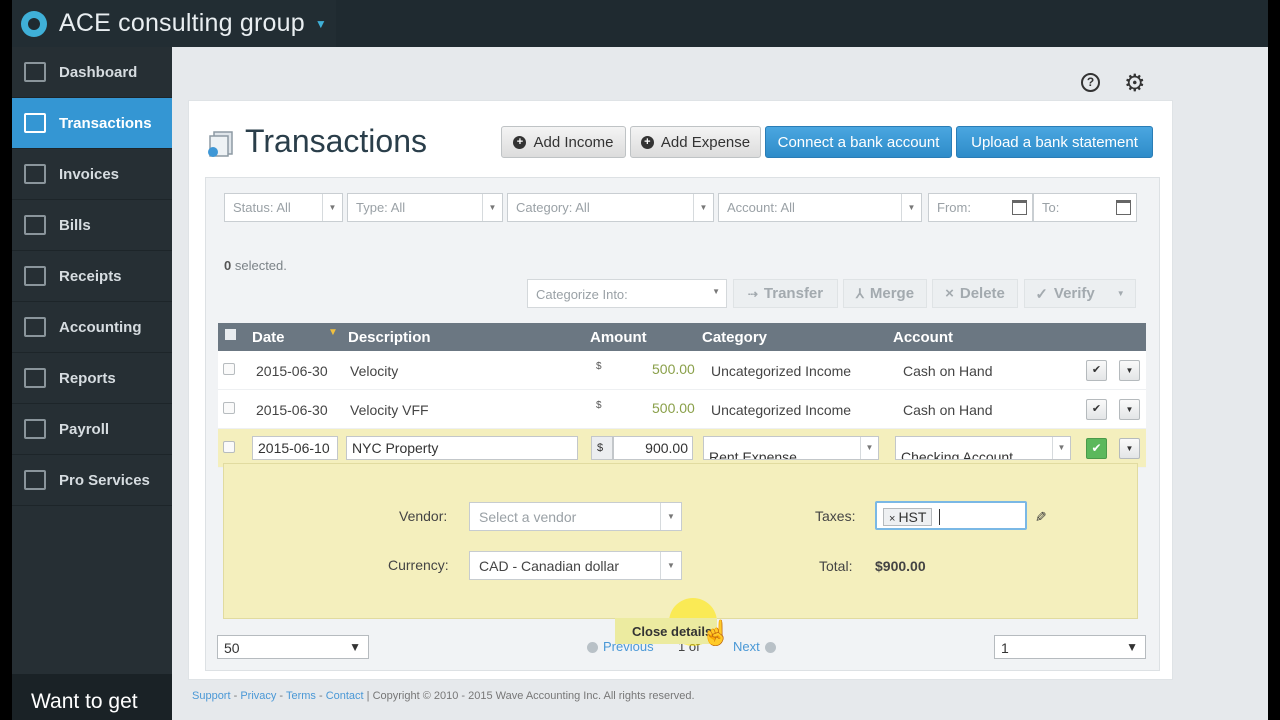 The width and height of the screenshot is (1280, 720). What do you see at coordinates (345, 696) in the screenshot?
I see `contact-link: Contact` at bounding box center [345, 696].